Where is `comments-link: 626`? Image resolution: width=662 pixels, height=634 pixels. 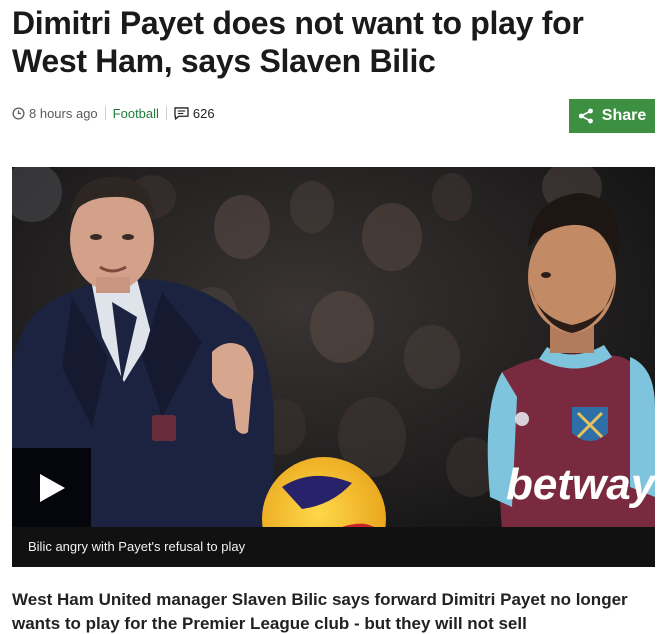
comments-link: 626 is located at coordinates (194, 113).